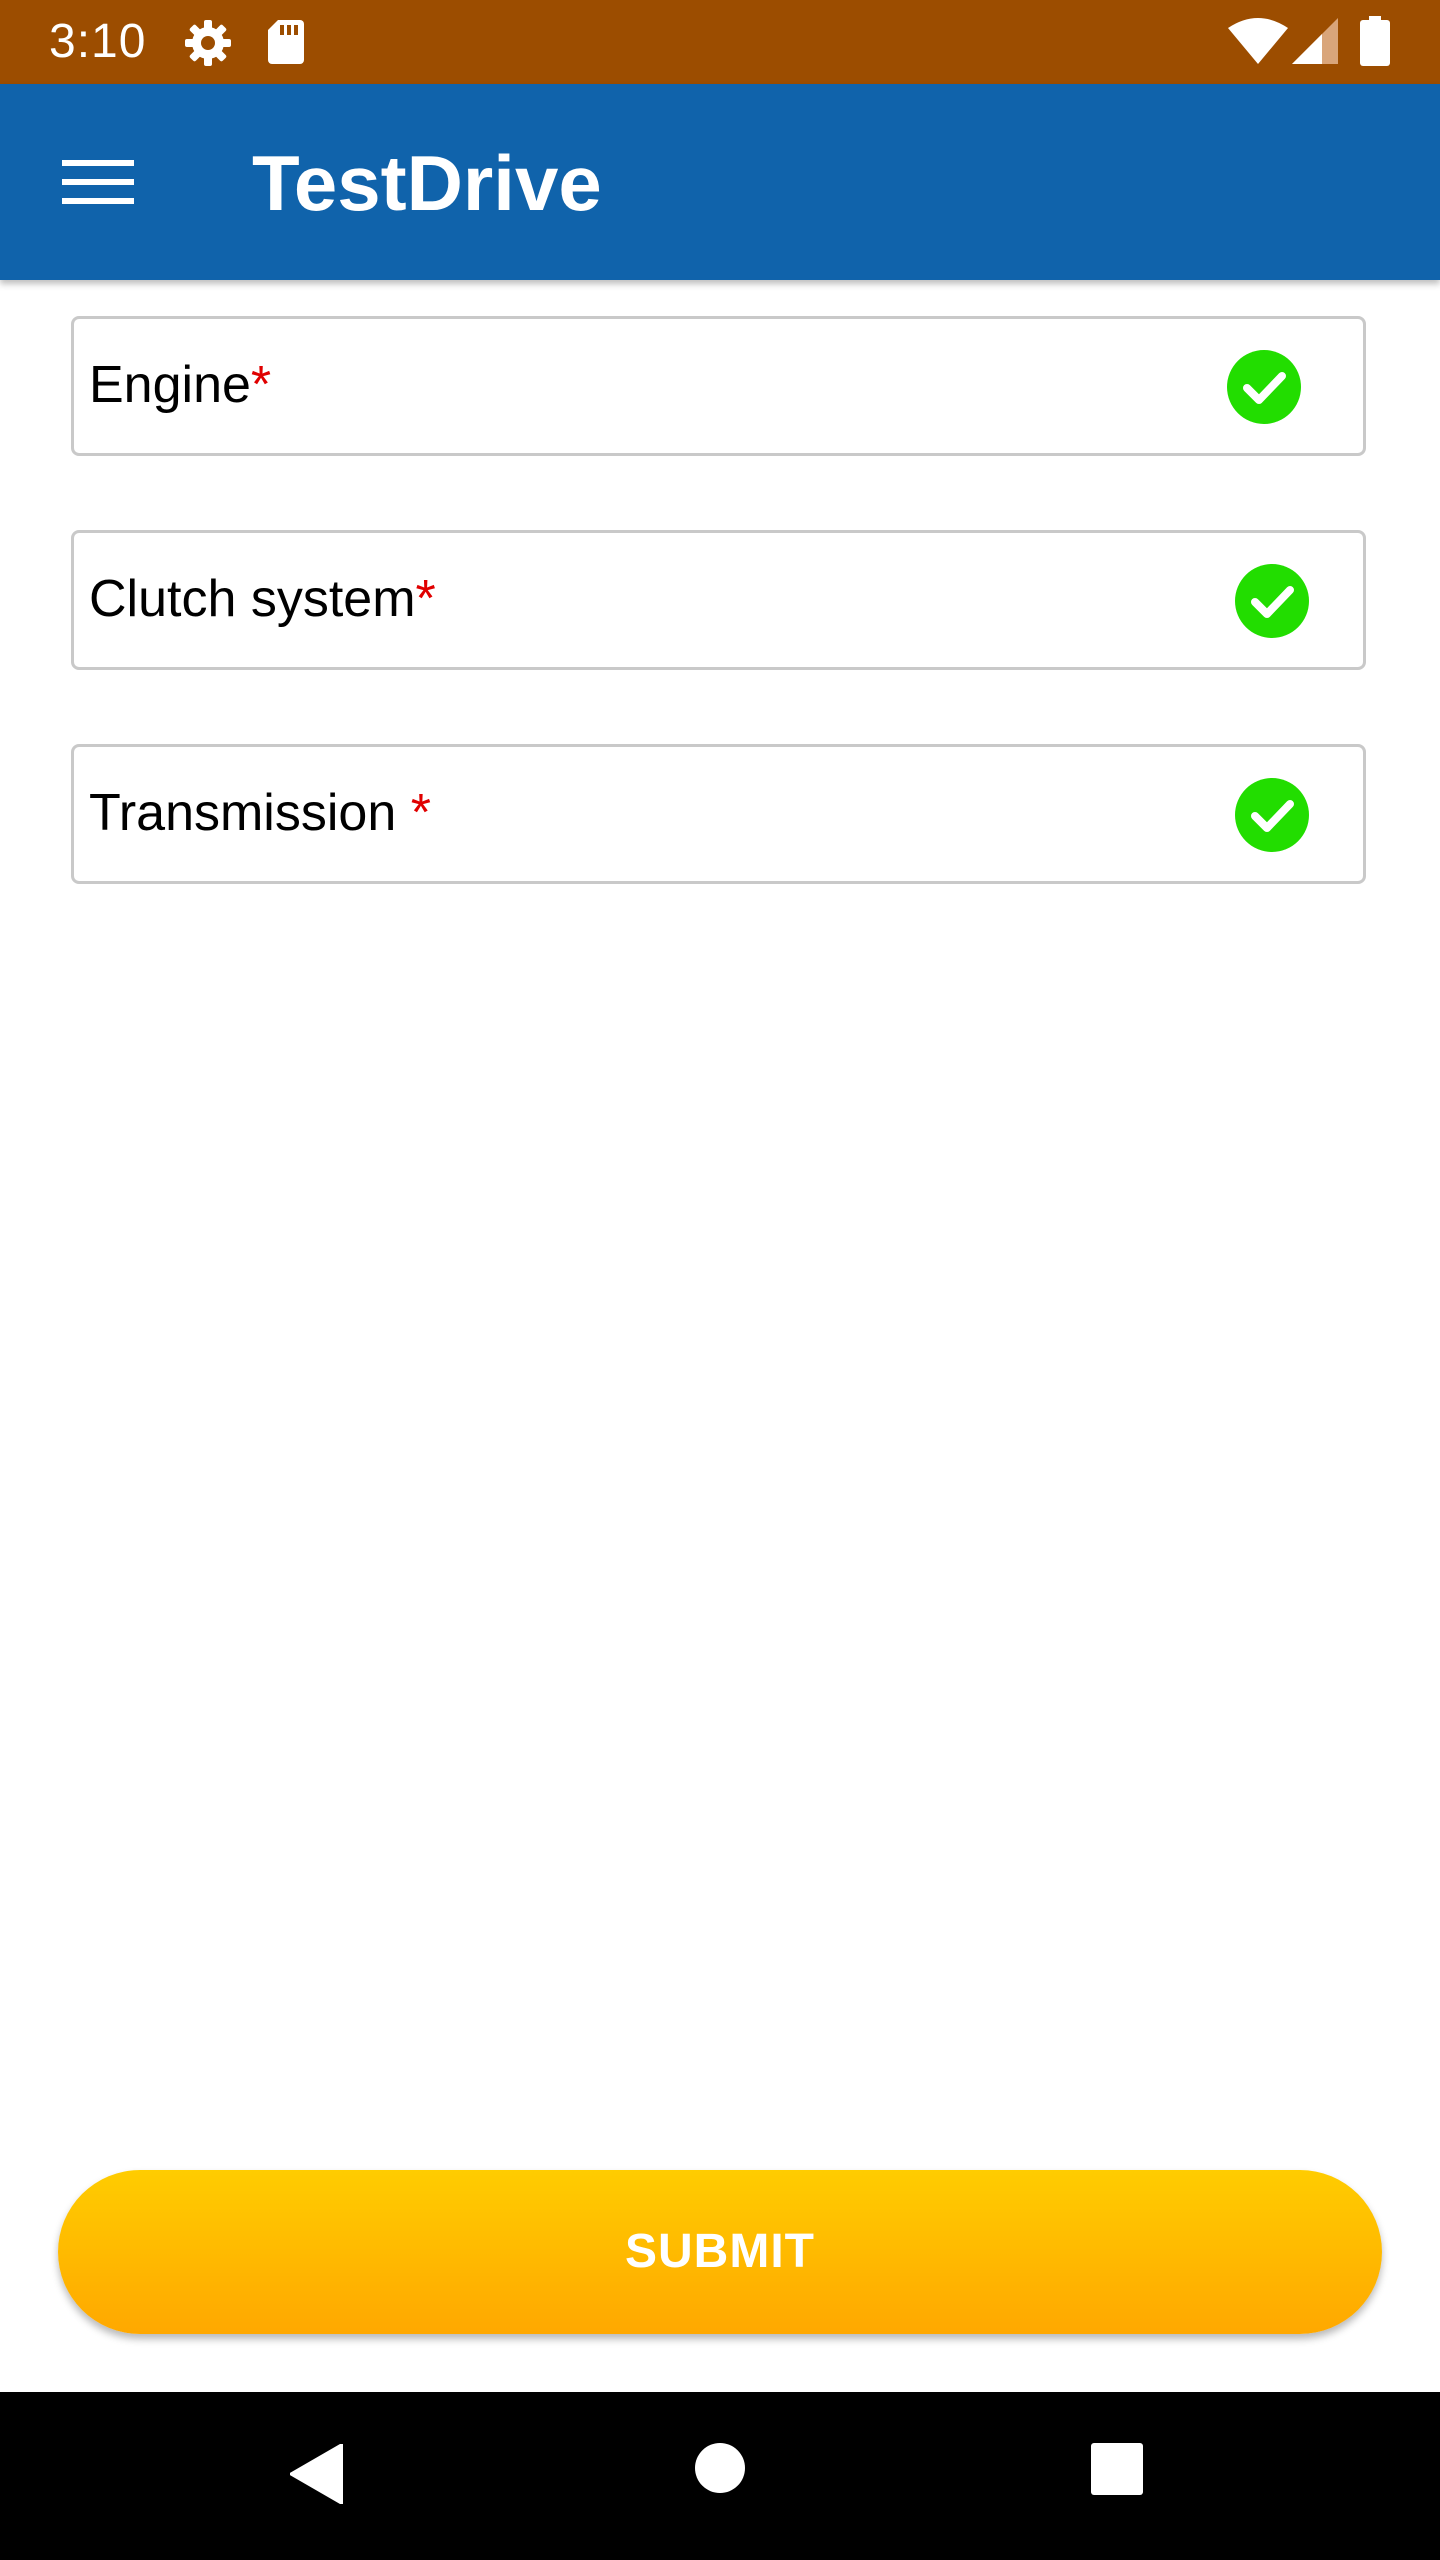  What do you see at coordinates (720, 2468) in the screenshot?
I see `home-icon` at bounding box center [720, 2468].